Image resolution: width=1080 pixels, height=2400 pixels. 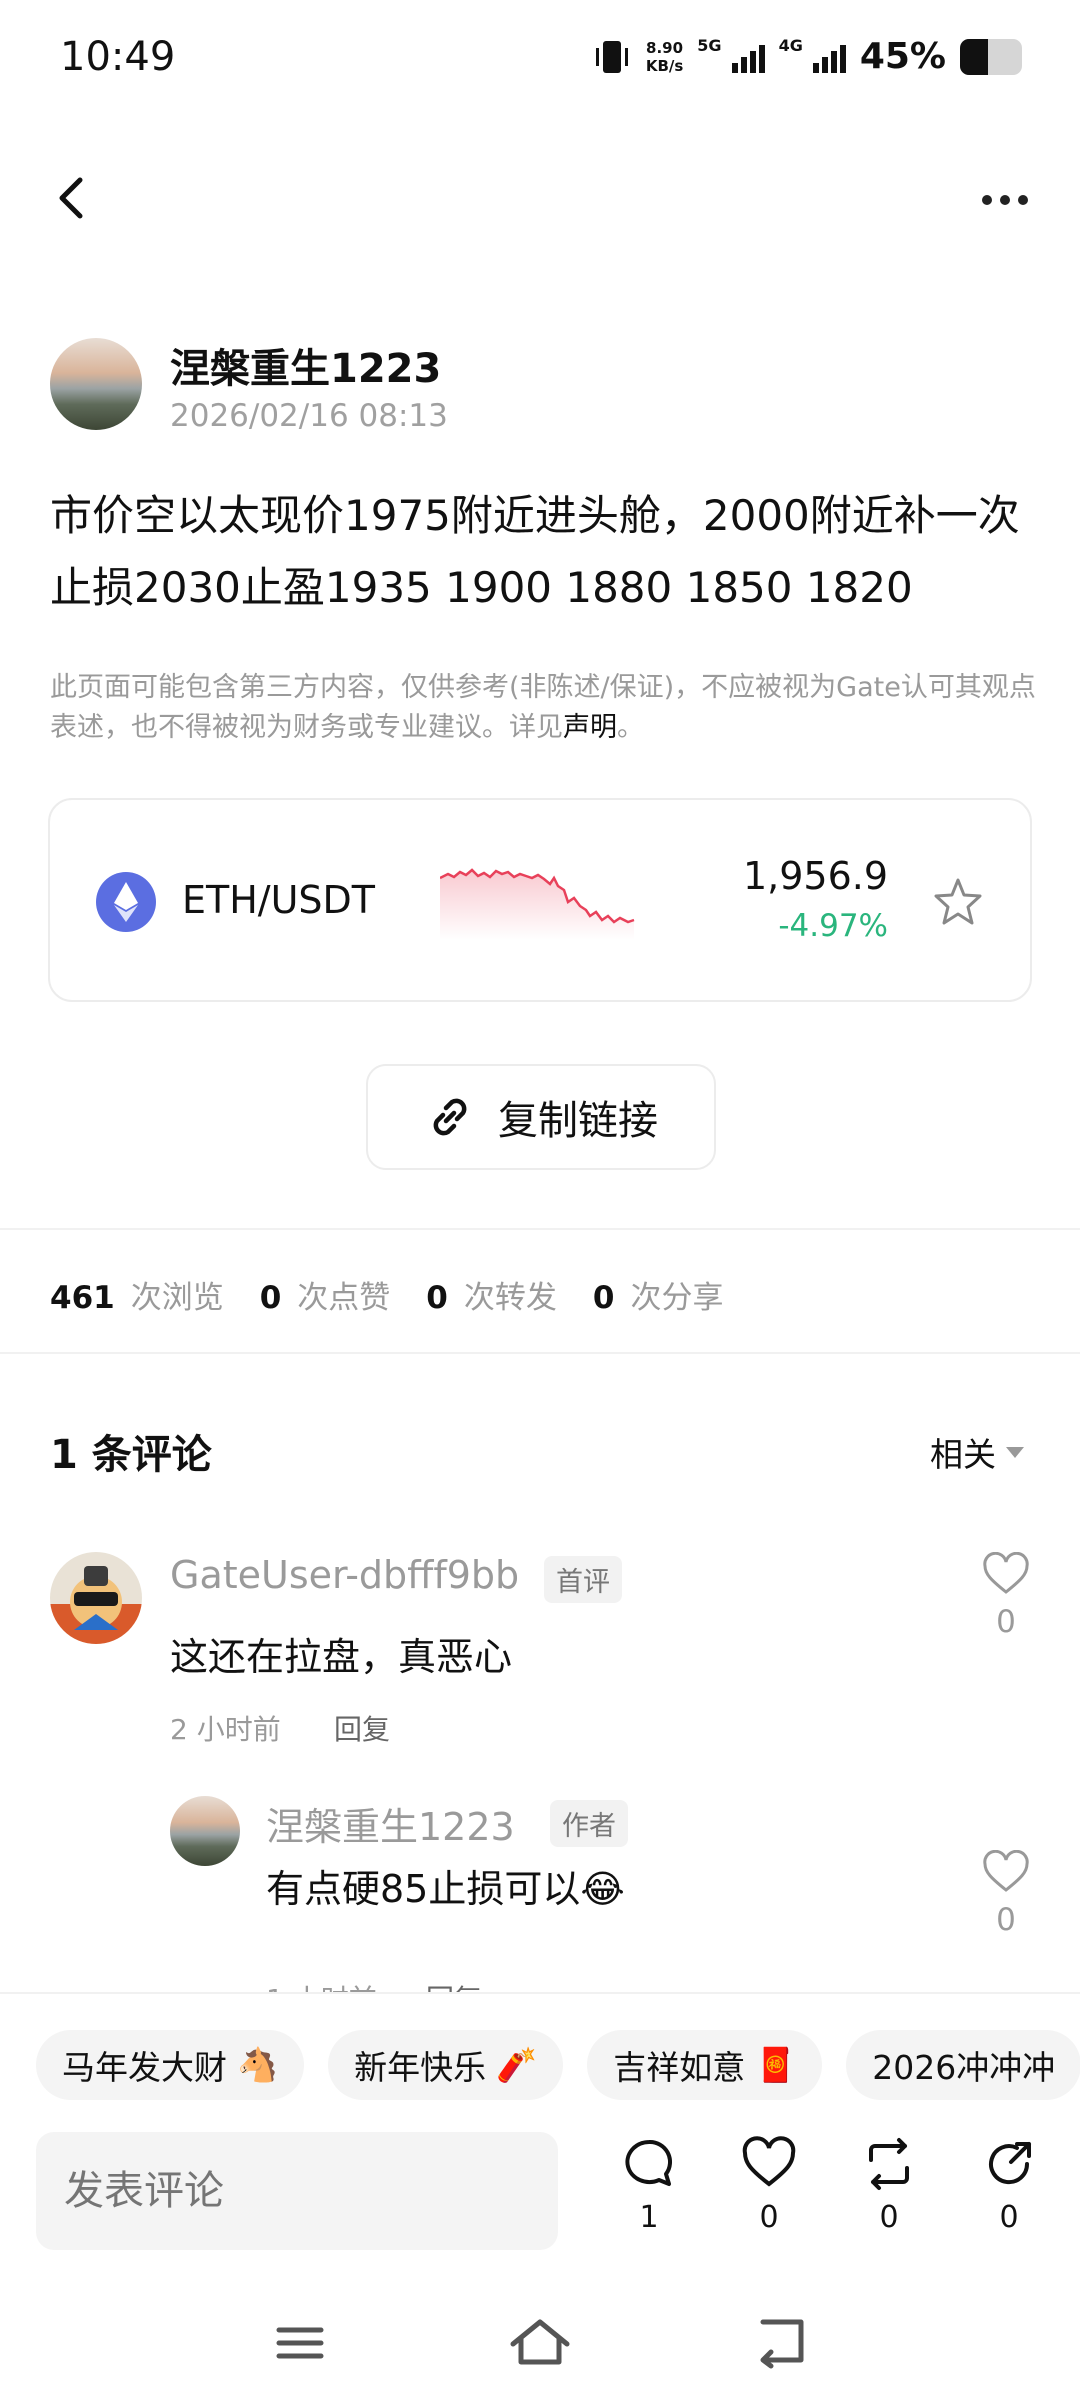 What do you see at coordinates (1015, 1452) in the screenshot?
I see `chevron-down-icon` at bounding box center [1015, 1452].